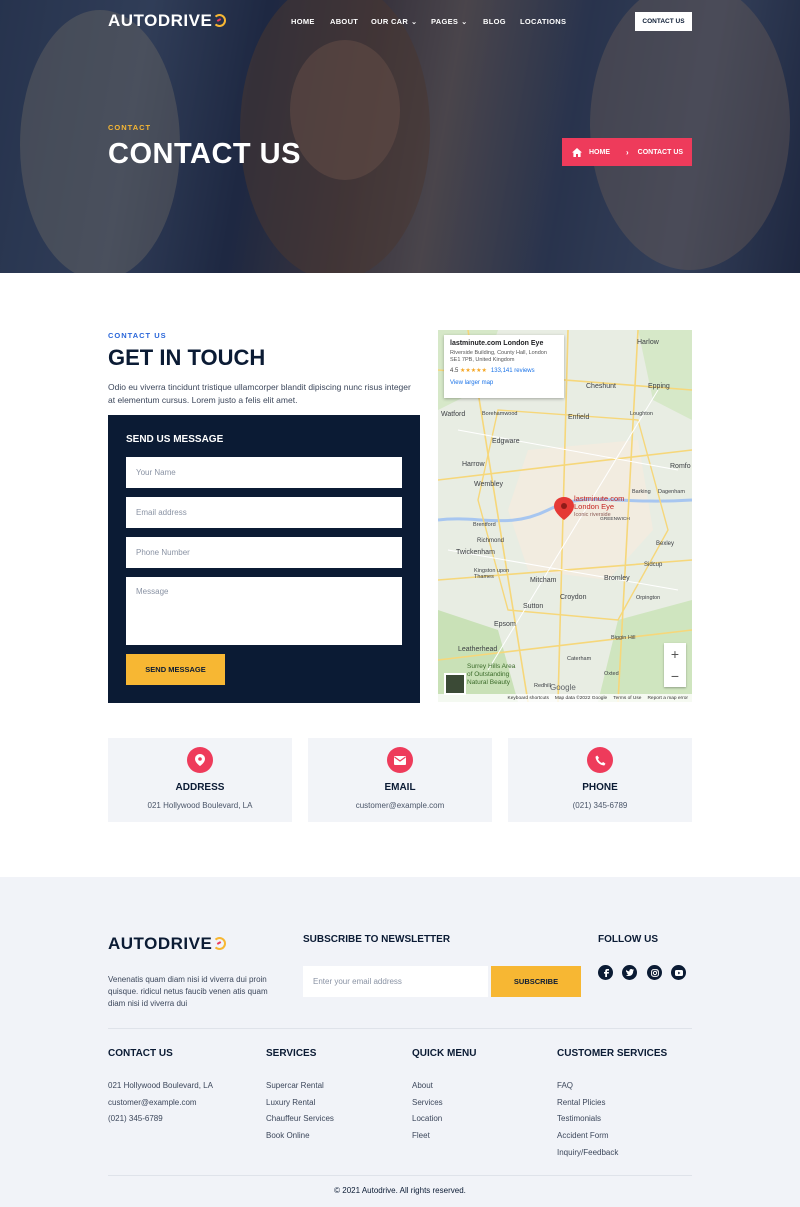 This screenshot has width=800, height=1207. I want to click on footer-link: FAQ, so click(587, 1088).